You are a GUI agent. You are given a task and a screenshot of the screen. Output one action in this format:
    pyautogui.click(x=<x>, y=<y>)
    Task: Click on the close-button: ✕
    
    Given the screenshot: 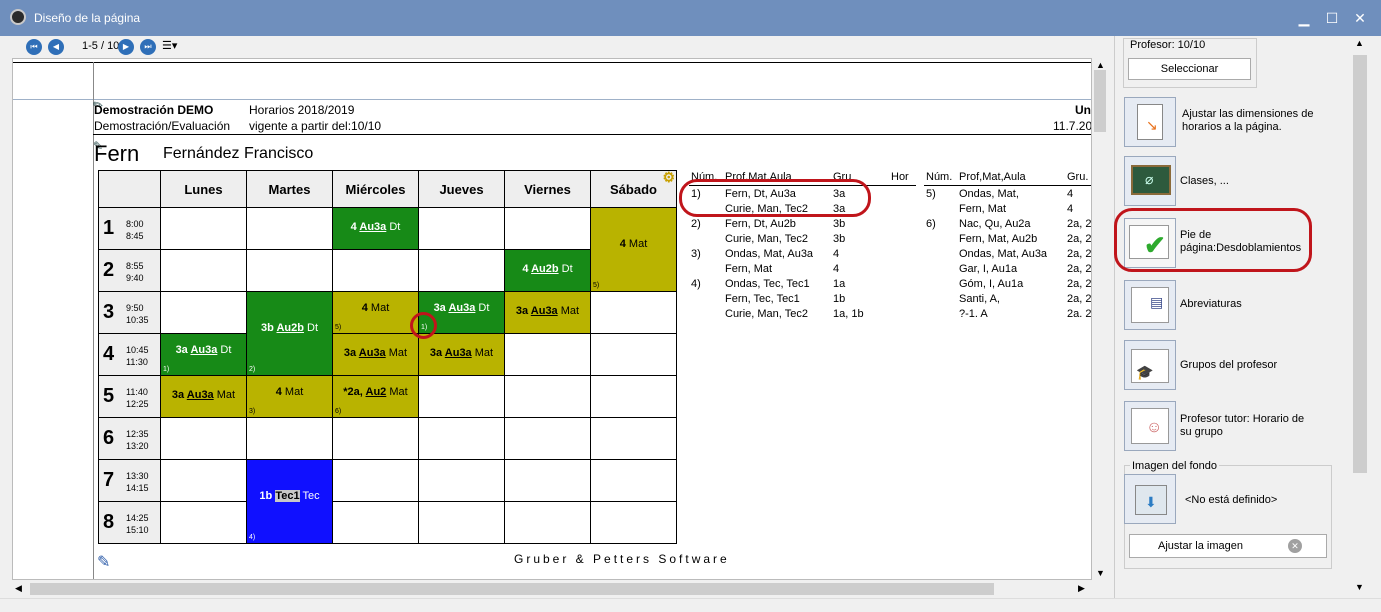 What is the action you would take?
    pyautogui.click(x=1360, y=18)
    